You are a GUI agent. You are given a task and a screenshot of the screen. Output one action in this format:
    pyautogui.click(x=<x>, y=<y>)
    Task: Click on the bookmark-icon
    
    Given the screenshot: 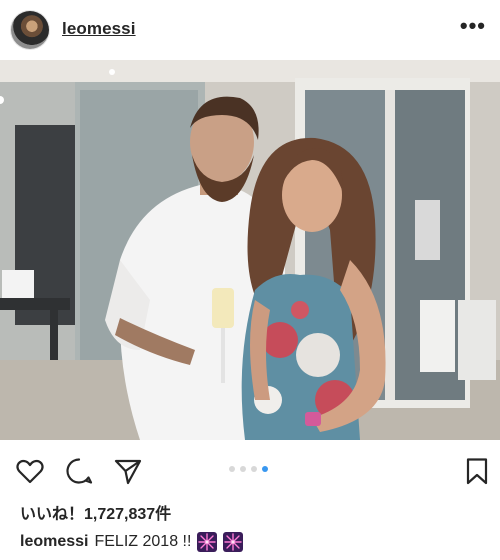 What is the action you would take?
    pyautogui.click(x=477, y=471)
    